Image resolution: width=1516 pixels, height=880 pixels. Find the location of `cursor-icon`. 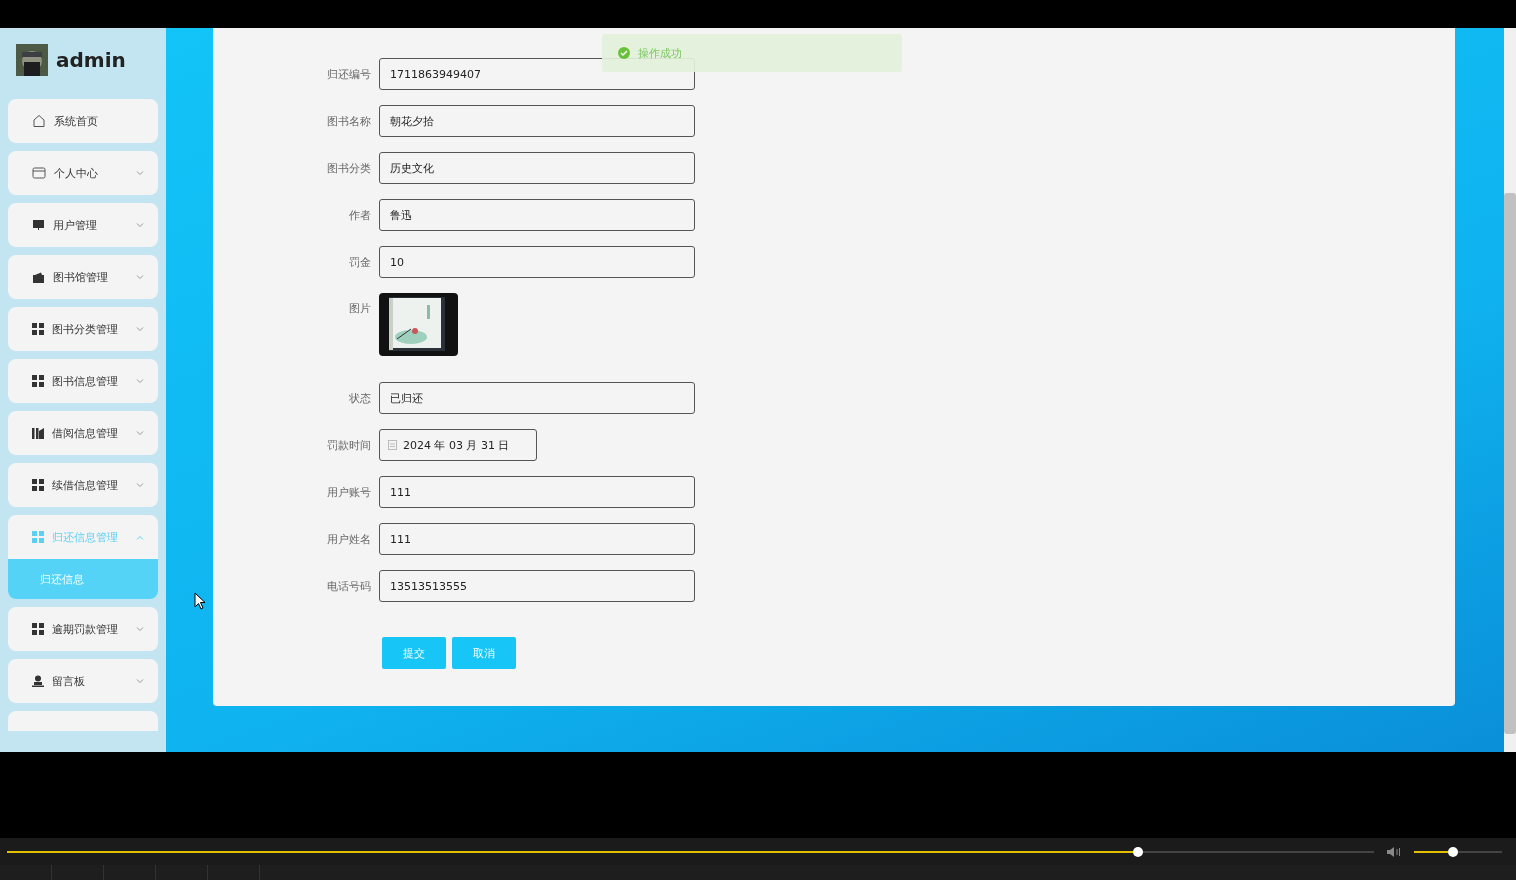

cursor-icon is located at coordinates (199, 601).